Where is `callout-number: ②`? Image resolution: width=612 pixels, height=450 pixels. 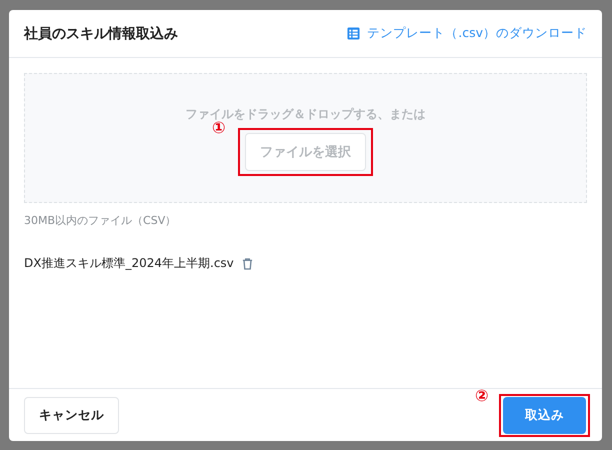
callout-number: ② is located at coordinates (482, 395).